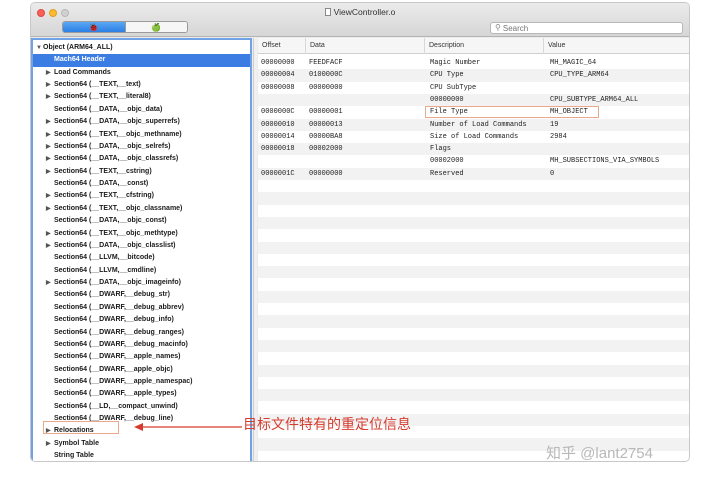 This screenshot has height=478, width=720. Describe the element at coordinates (473, 75) in the screenshot. I see `table-row: 00000004 0100000C CPU Type CPU_TYPE_ARM64` at that location.